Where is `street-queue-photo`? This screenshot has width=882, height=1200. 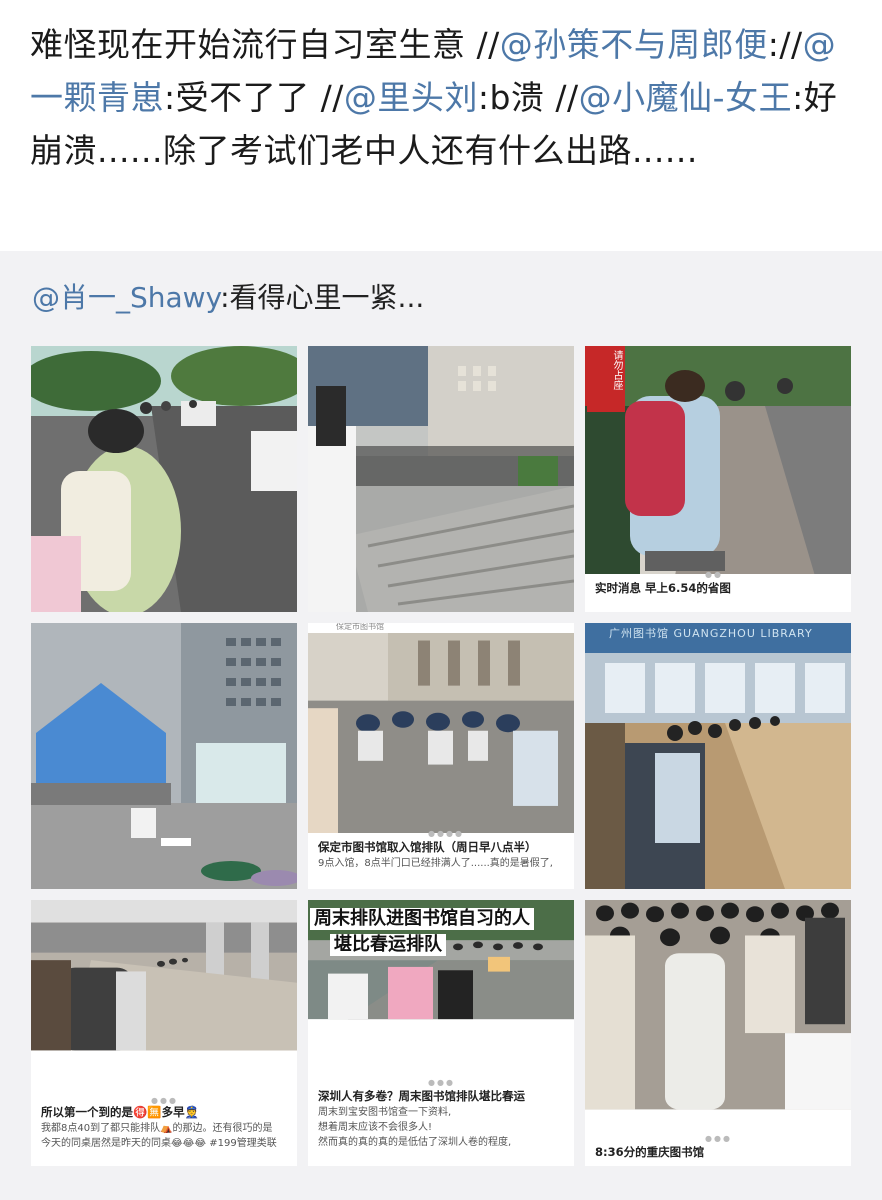
street-queue-photo is located at coordinates (164, 479).